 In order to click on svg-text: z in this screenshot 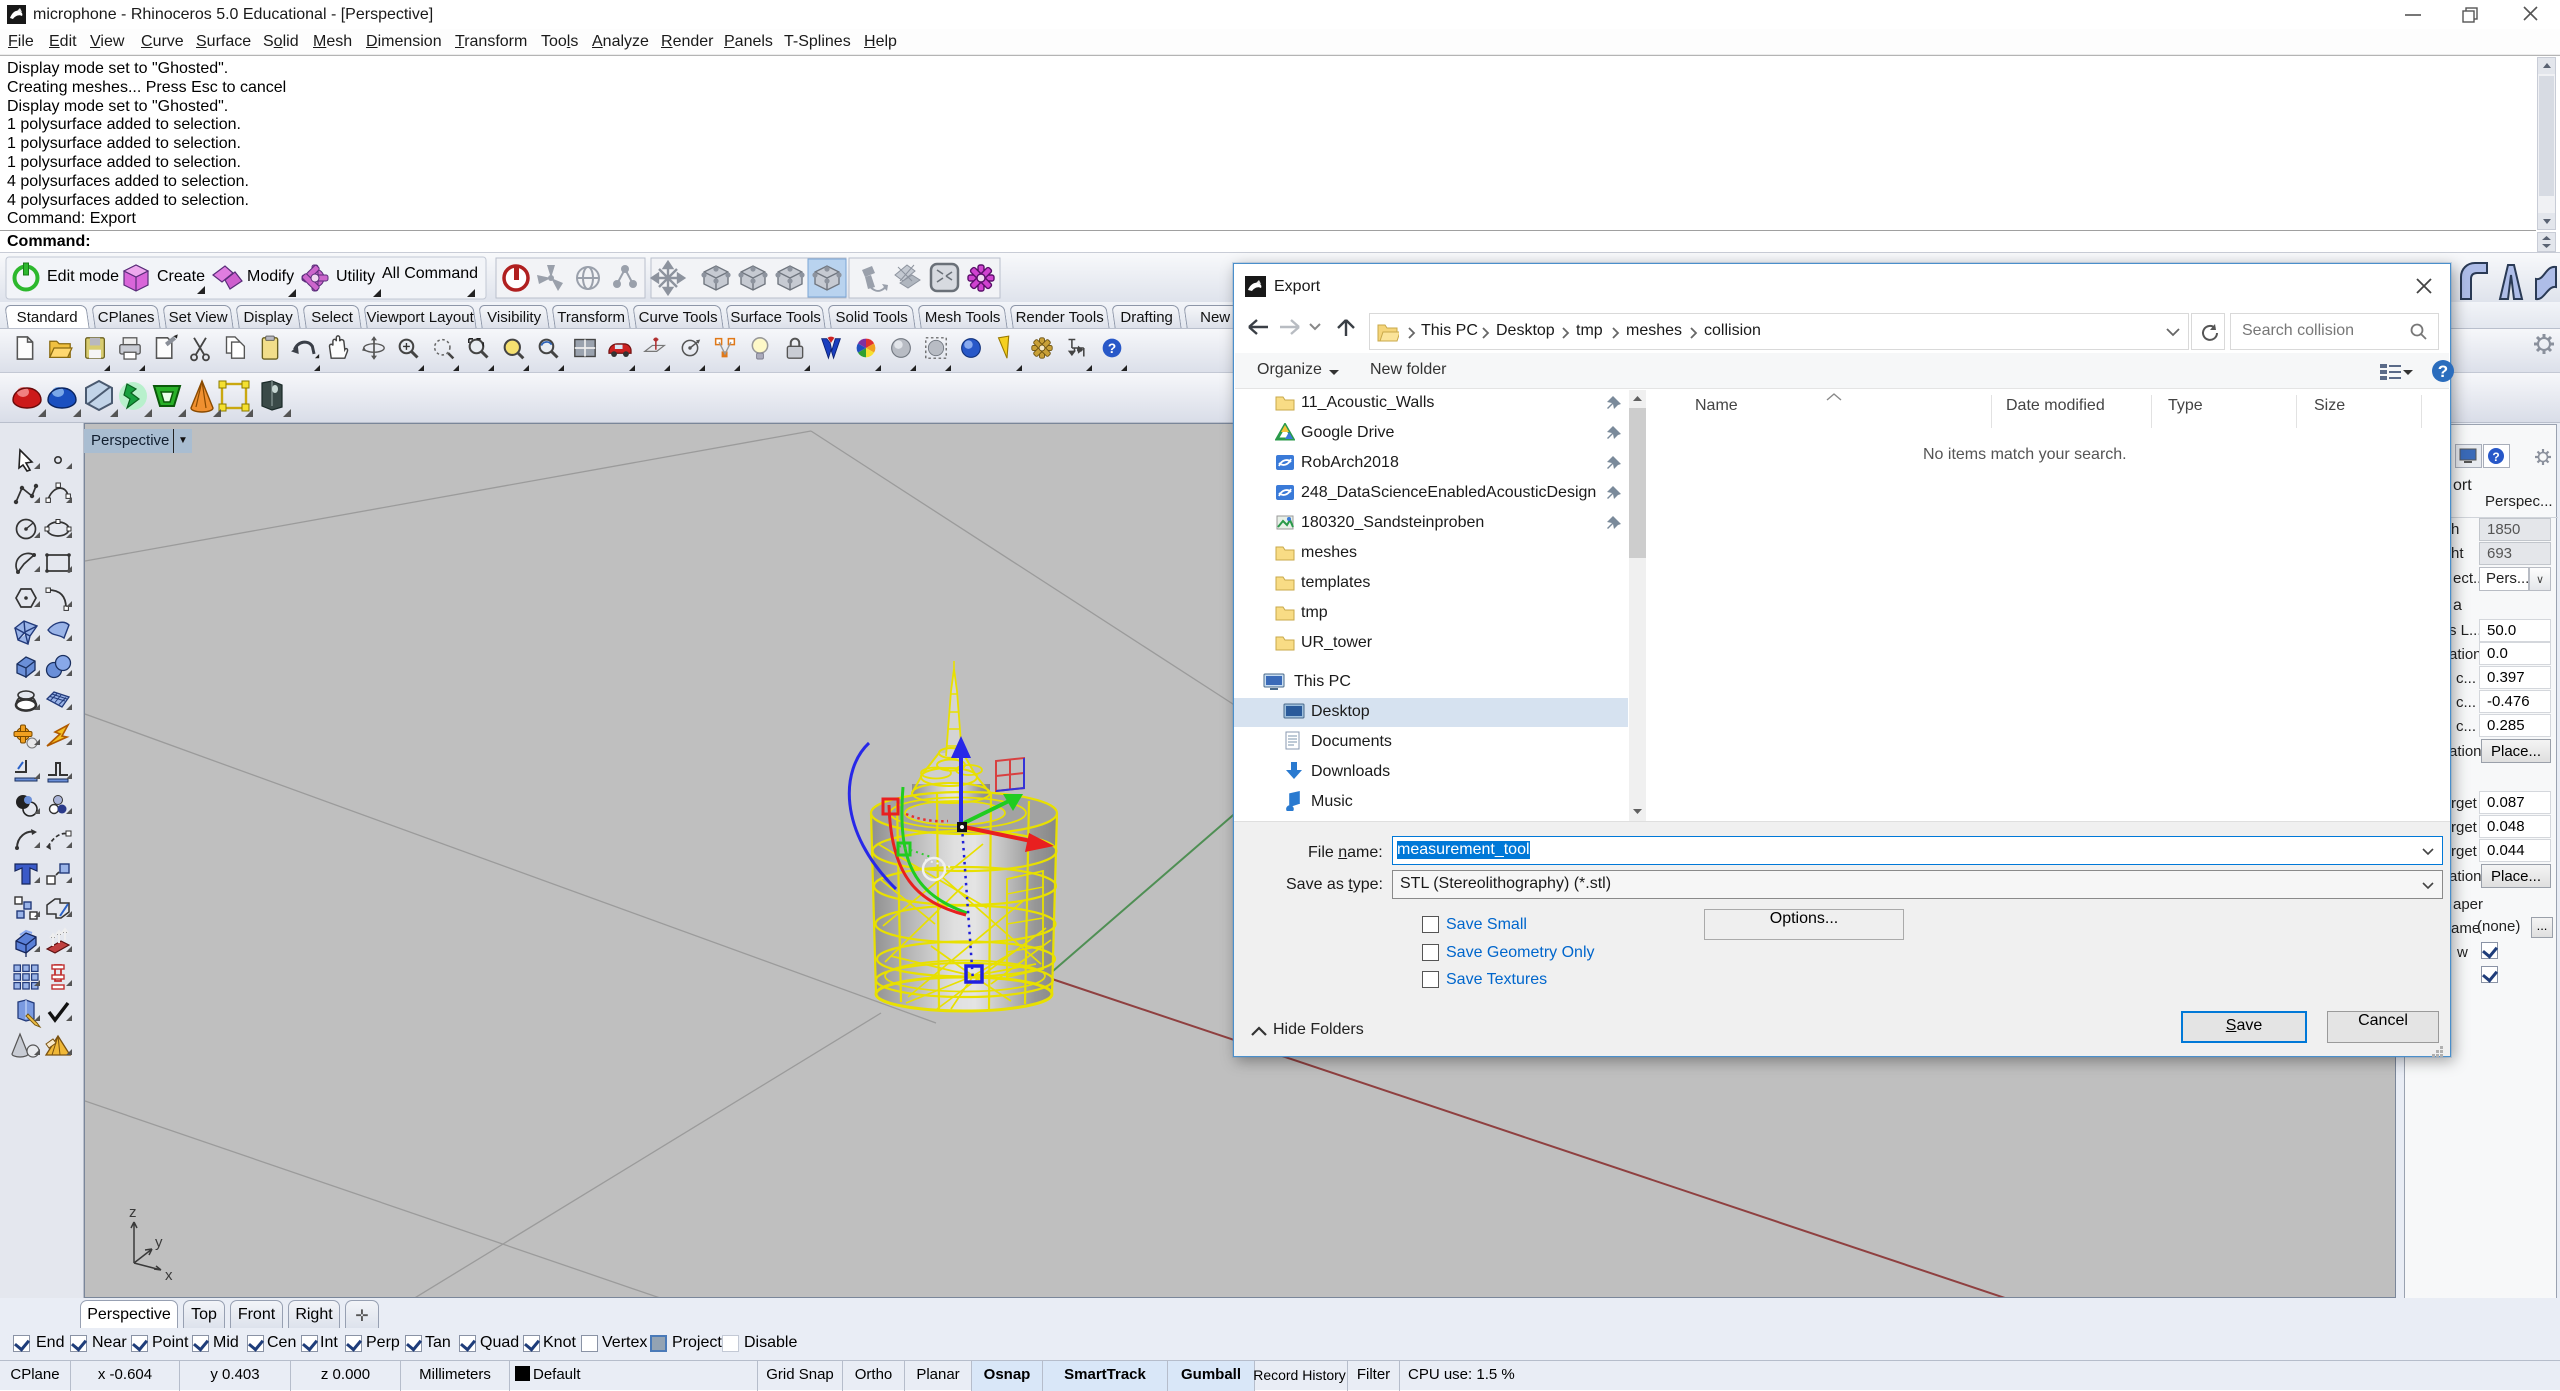, I will do `click(133, 1212)`.